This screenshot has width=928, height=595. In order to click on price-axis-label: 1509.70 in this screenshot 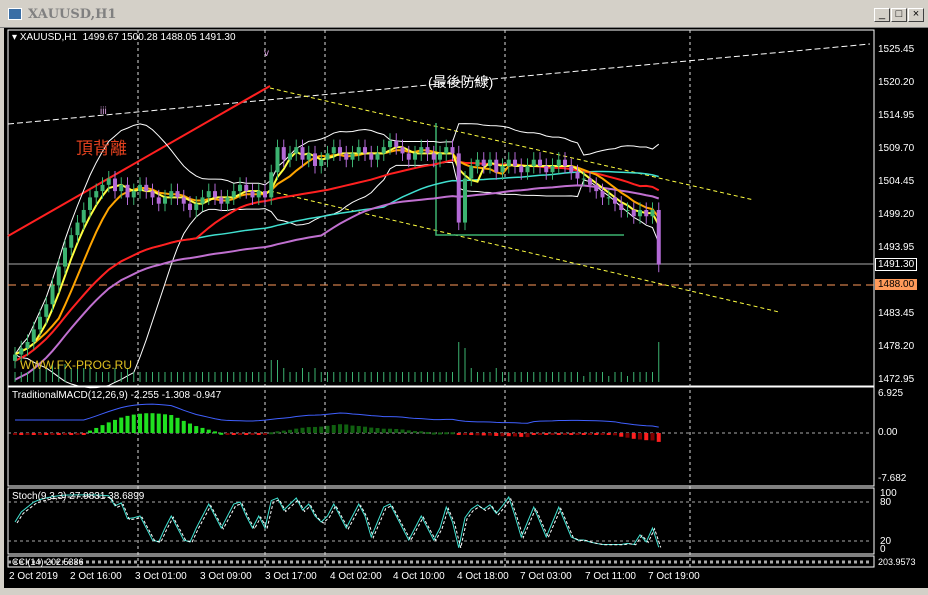, I will do `click(896, 148)`.